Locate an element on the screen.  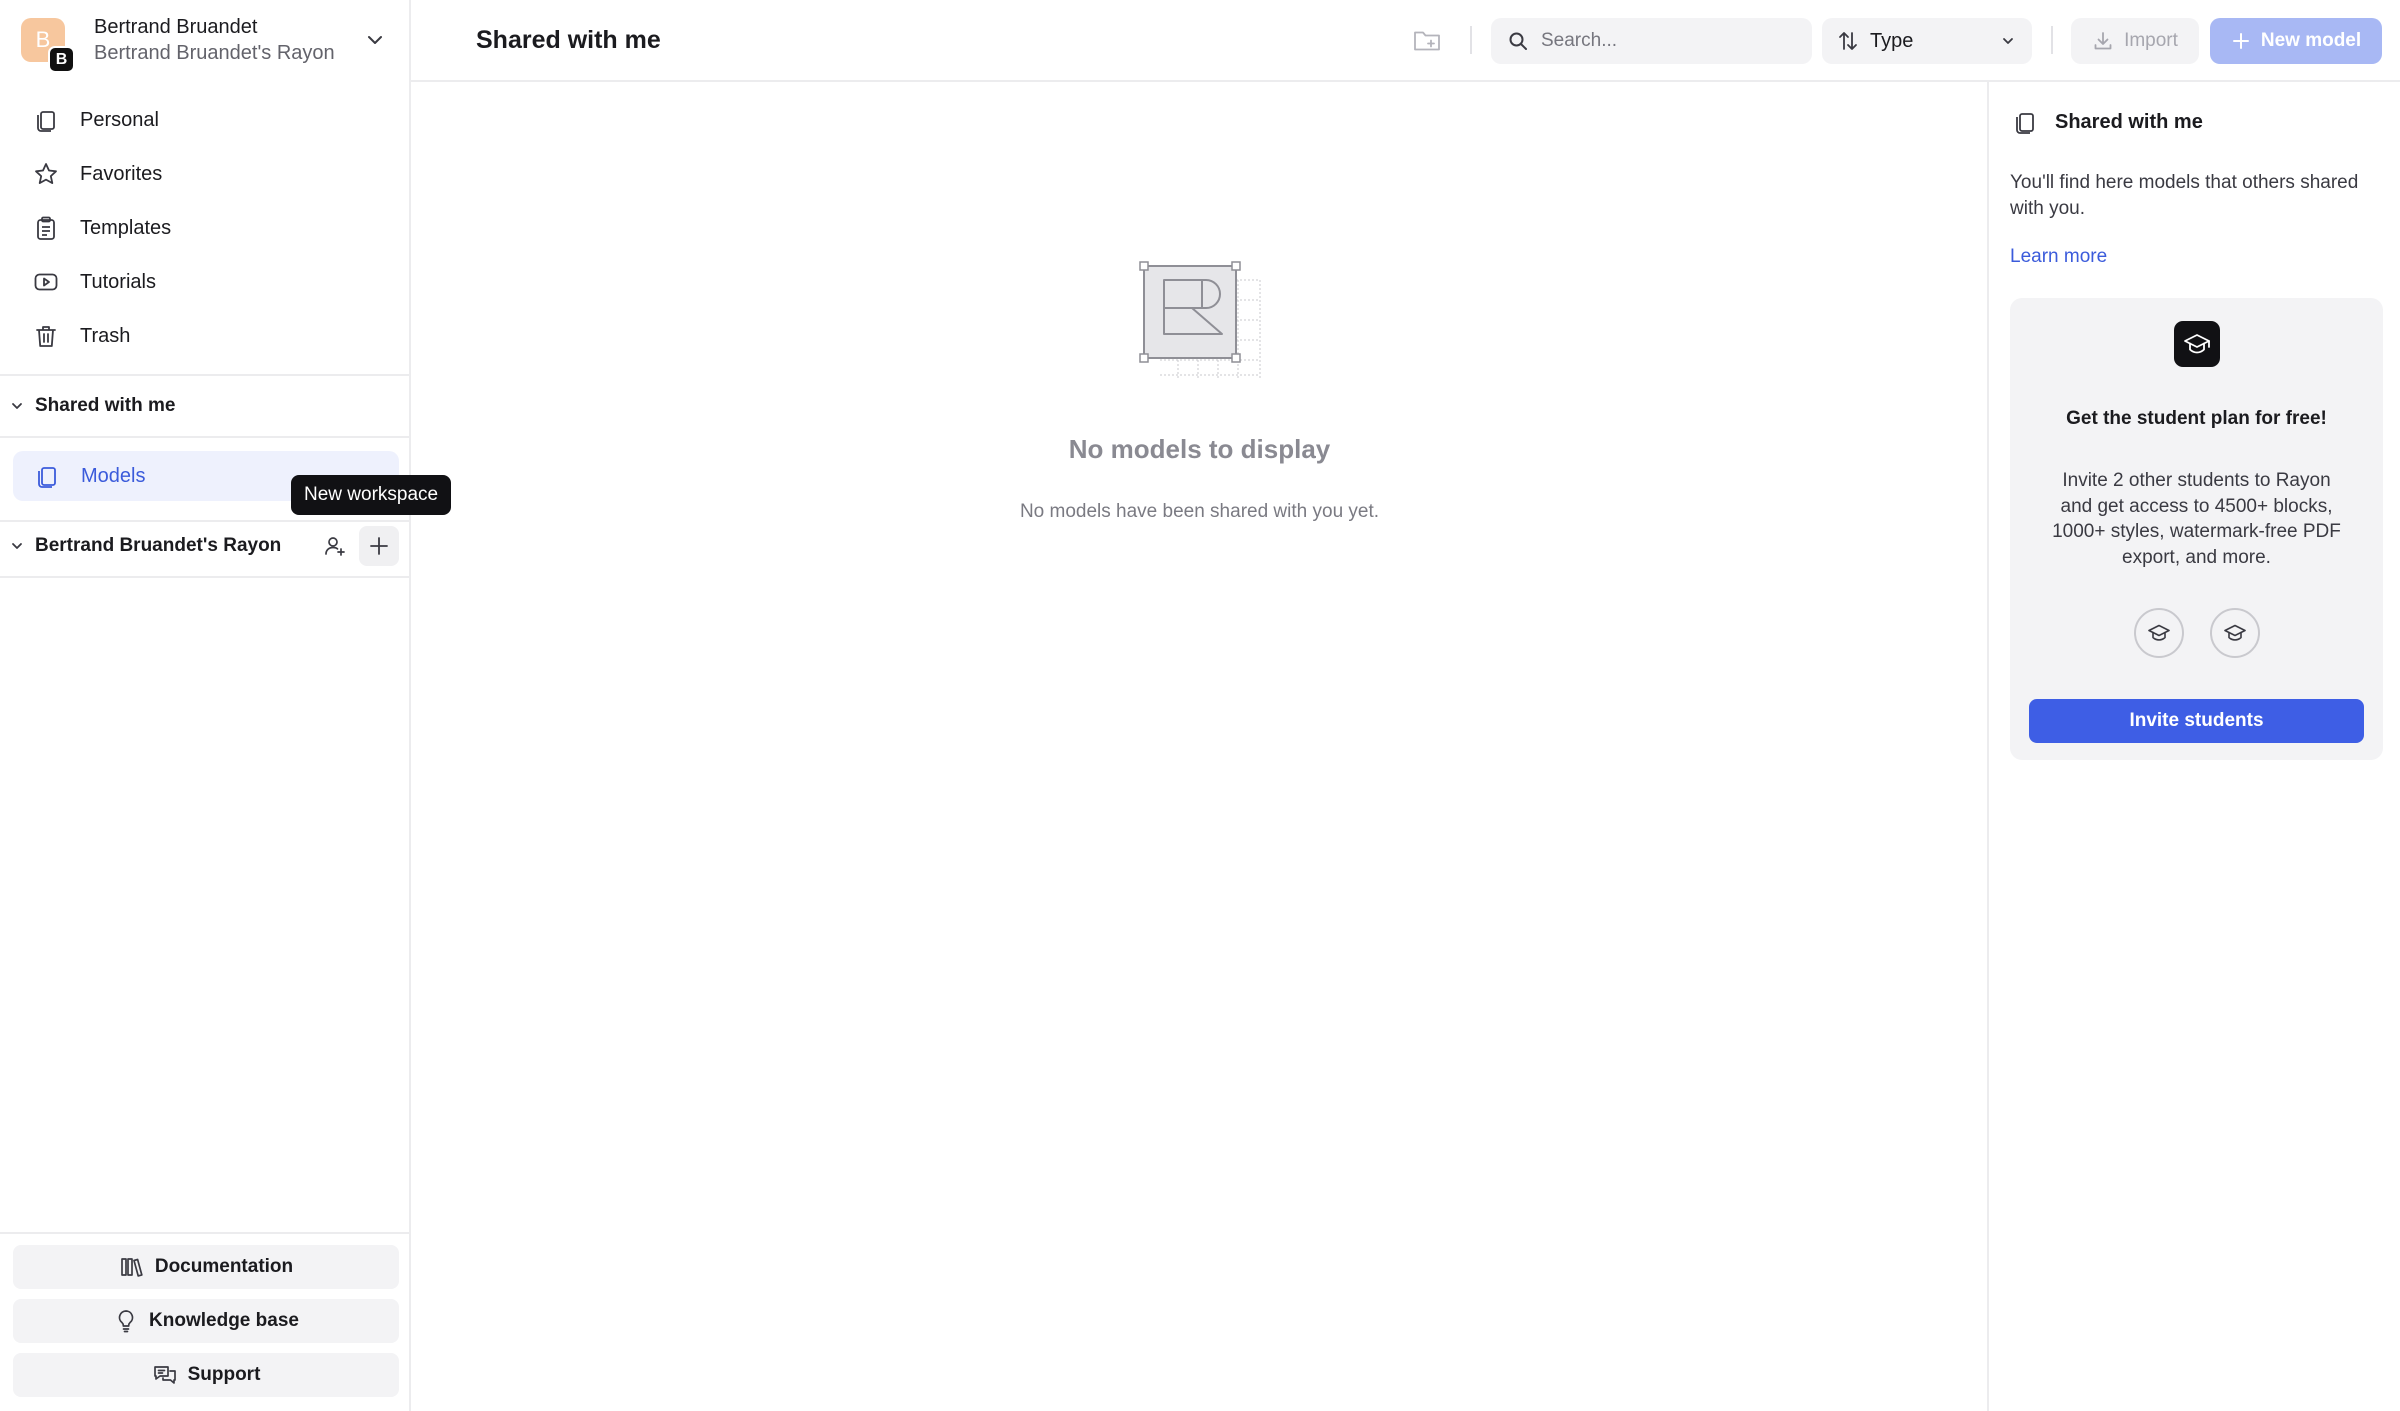
library-icon is located at coordinates (132, 1267).